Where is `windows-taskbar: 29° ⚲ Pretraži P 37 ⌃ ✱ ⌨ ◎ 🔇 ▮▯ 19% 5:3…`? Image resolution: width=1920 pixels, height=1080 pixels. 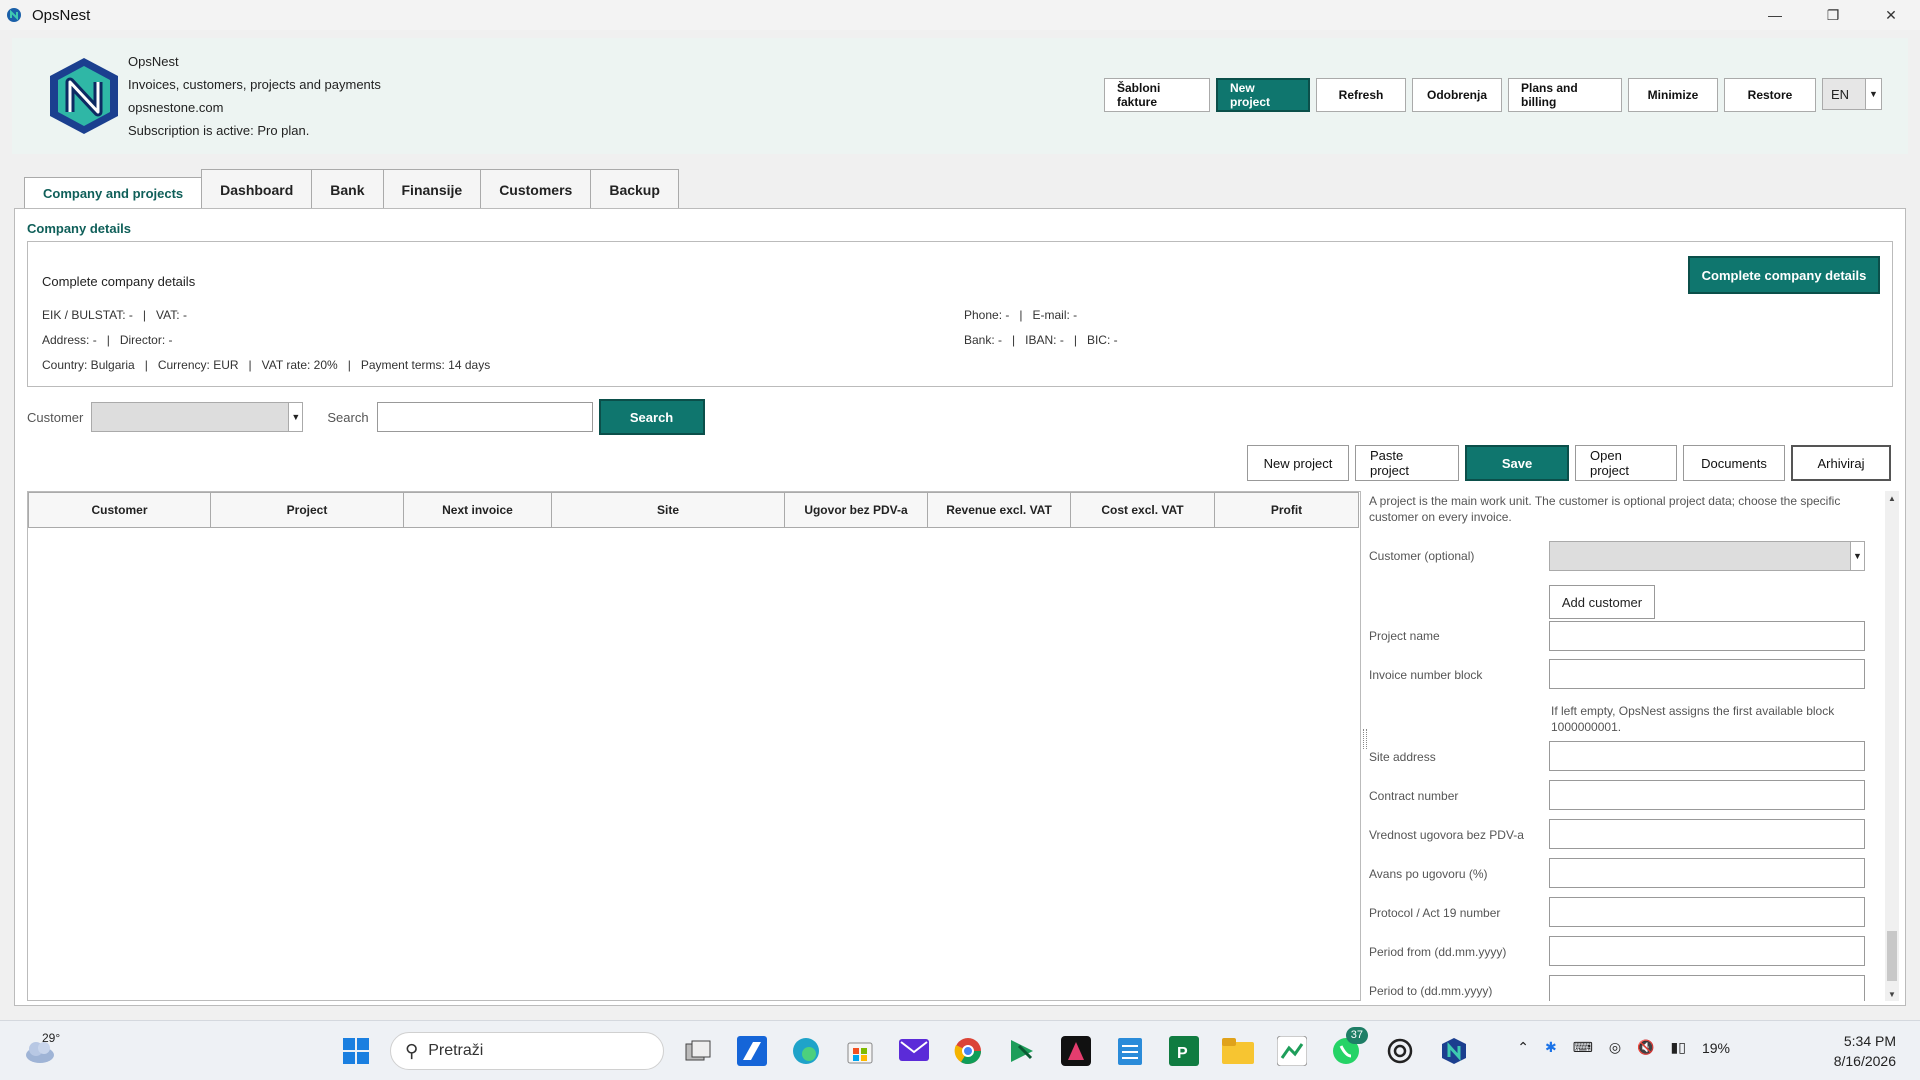 windows-taskbar: 29° ⚲ Pretraži P 37 ⌃ ✱ ⌨ ◎ 🔇 ▮▯ 19% 5:3… is located at coordinates (960, 1050).